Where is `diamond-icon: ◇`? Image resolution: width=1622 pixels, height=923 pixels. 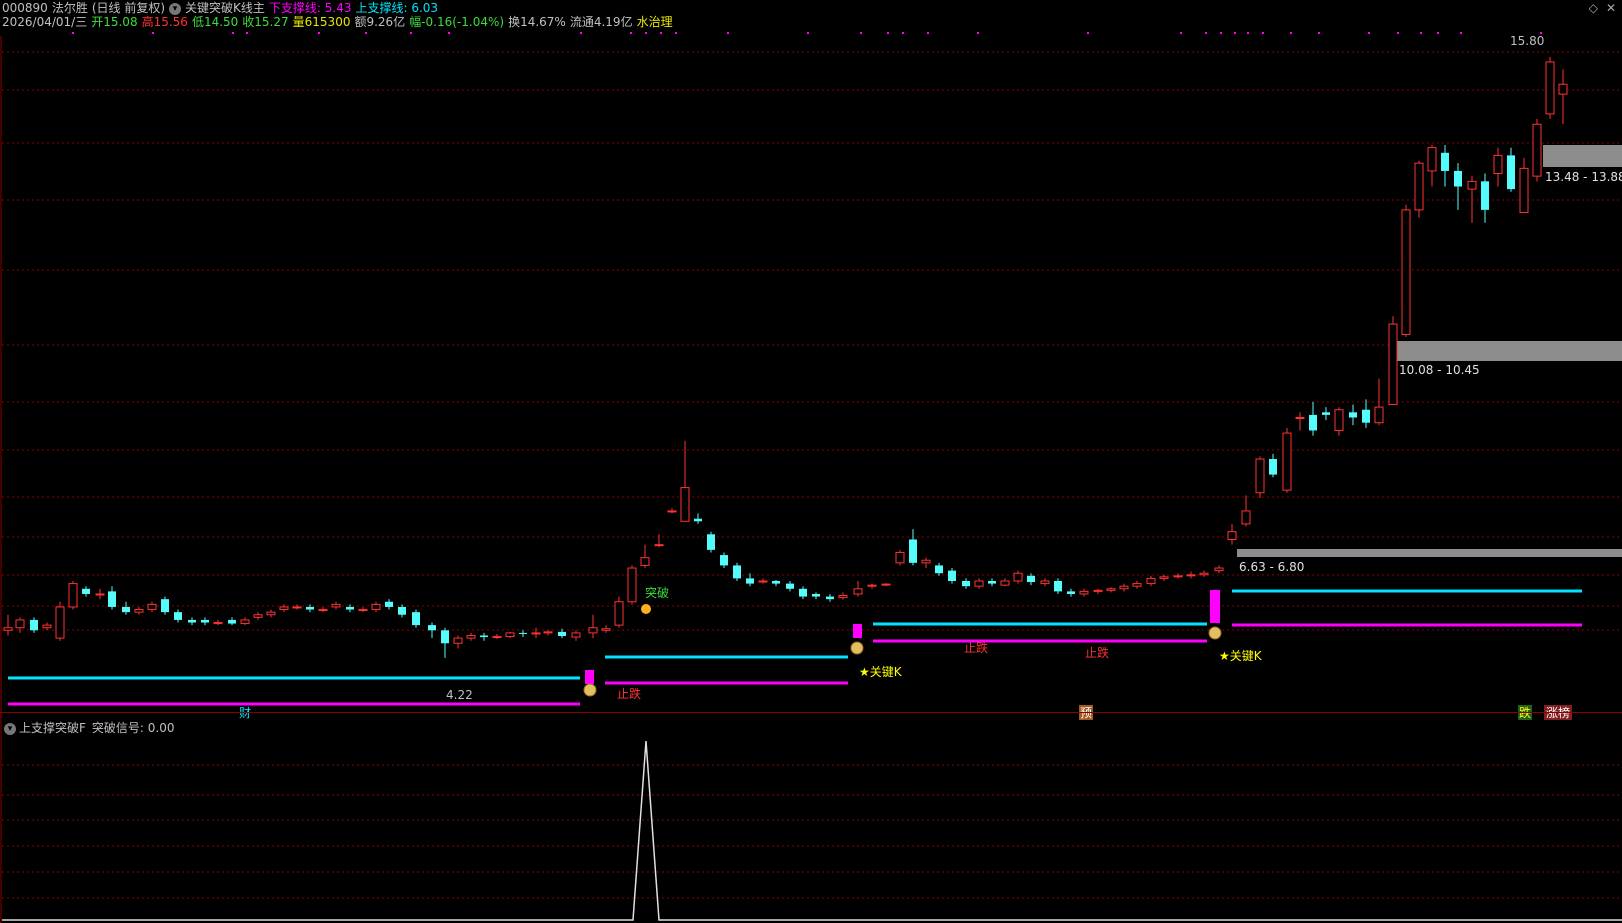 diamond-icon: ◇ is located at coordinates (1593, 8).